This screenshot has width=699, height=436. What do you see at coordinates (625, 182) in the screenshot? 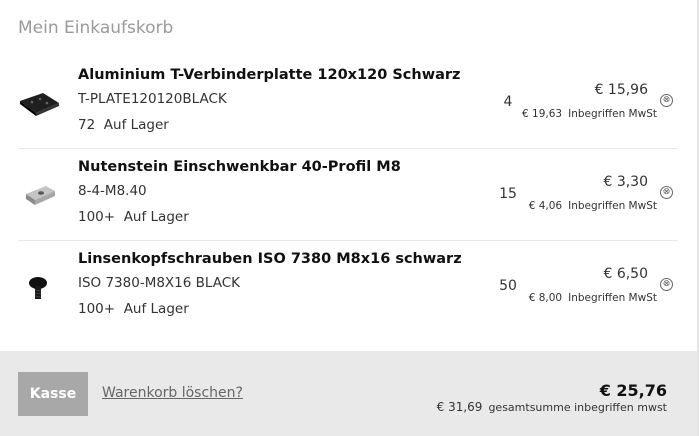
I see `item-price: € 3,30` at bounding box center [625, 182].